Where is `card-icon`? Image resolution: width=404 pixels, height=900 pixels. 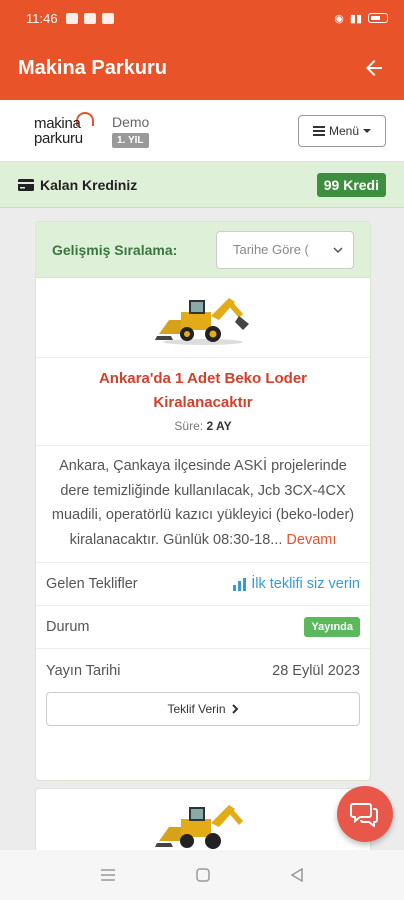
card-icon is located at coordinates (26, 184).